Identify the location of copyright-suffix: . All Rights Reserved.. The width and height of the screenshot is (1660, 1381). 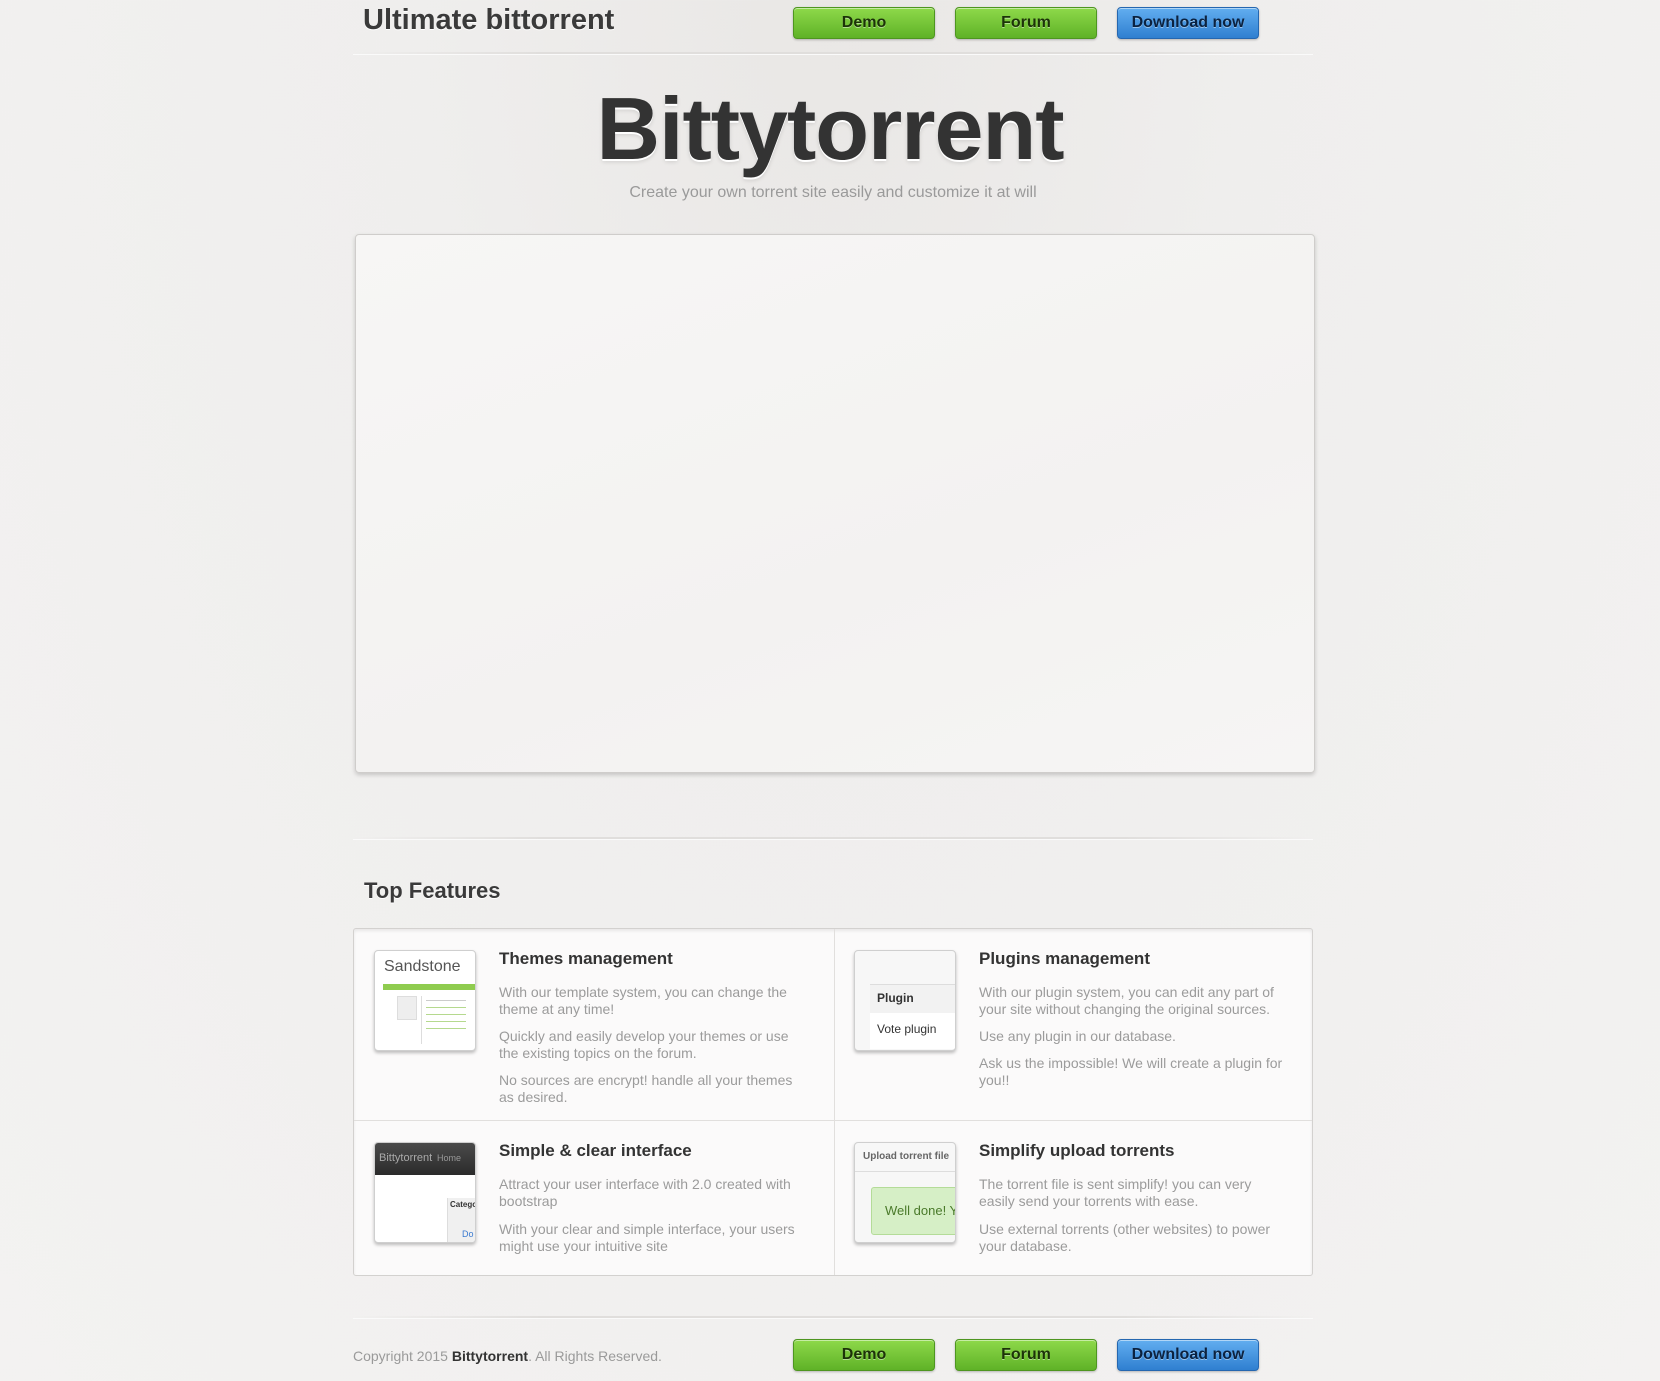
(595, 1356).